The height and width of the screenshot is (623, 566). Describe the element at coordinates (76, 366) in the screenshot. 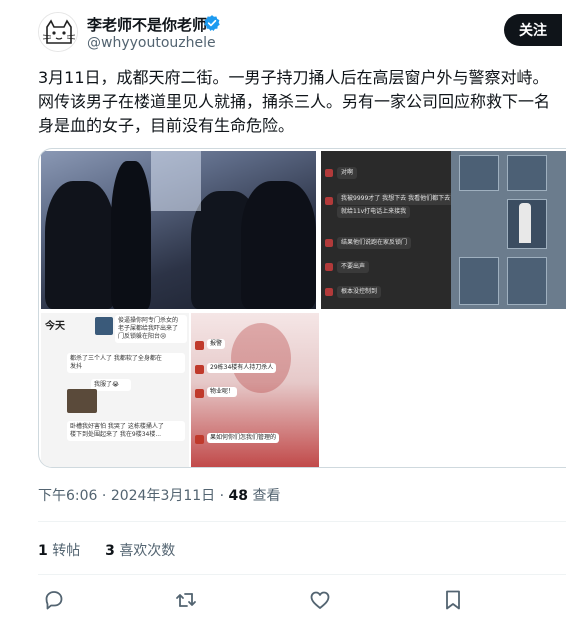

I see `feed-message-line: 发抖` at that location.